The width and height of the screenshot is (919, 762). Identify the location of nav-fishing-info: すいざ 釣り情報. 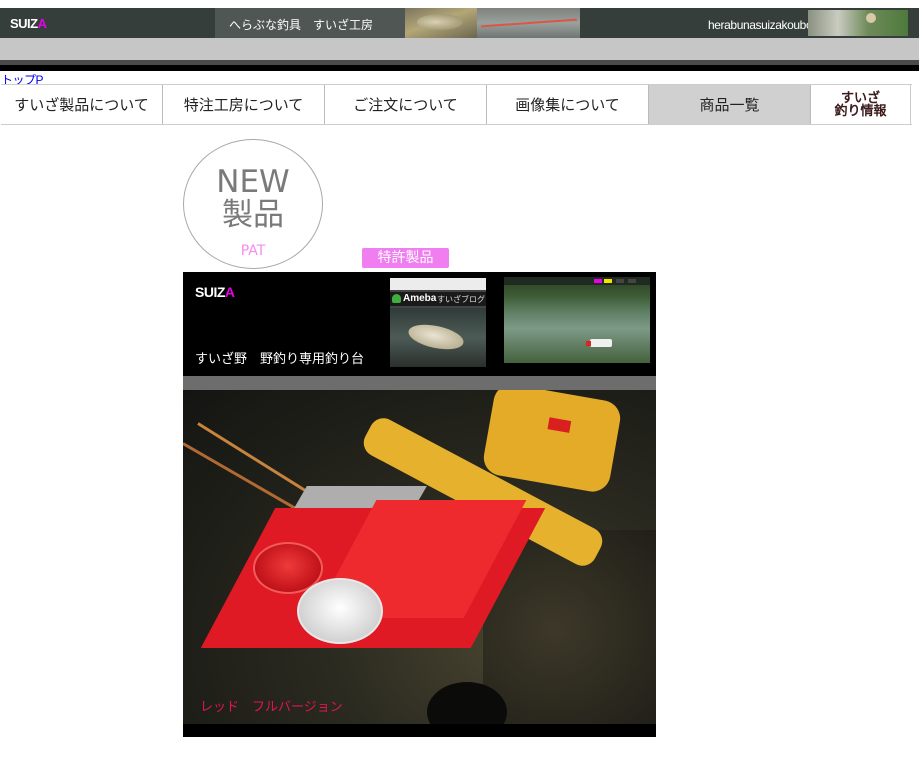
(861, 104).